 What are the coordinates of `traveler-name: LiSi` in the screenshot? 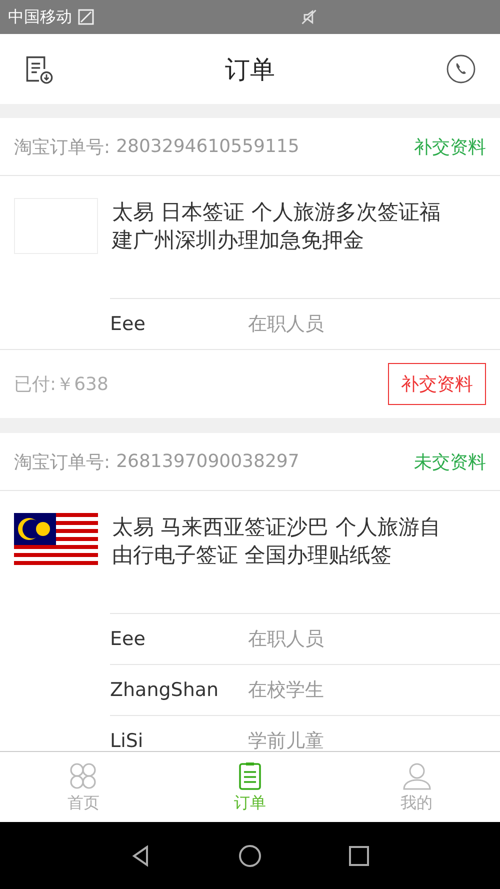 It's located at (127, 740).